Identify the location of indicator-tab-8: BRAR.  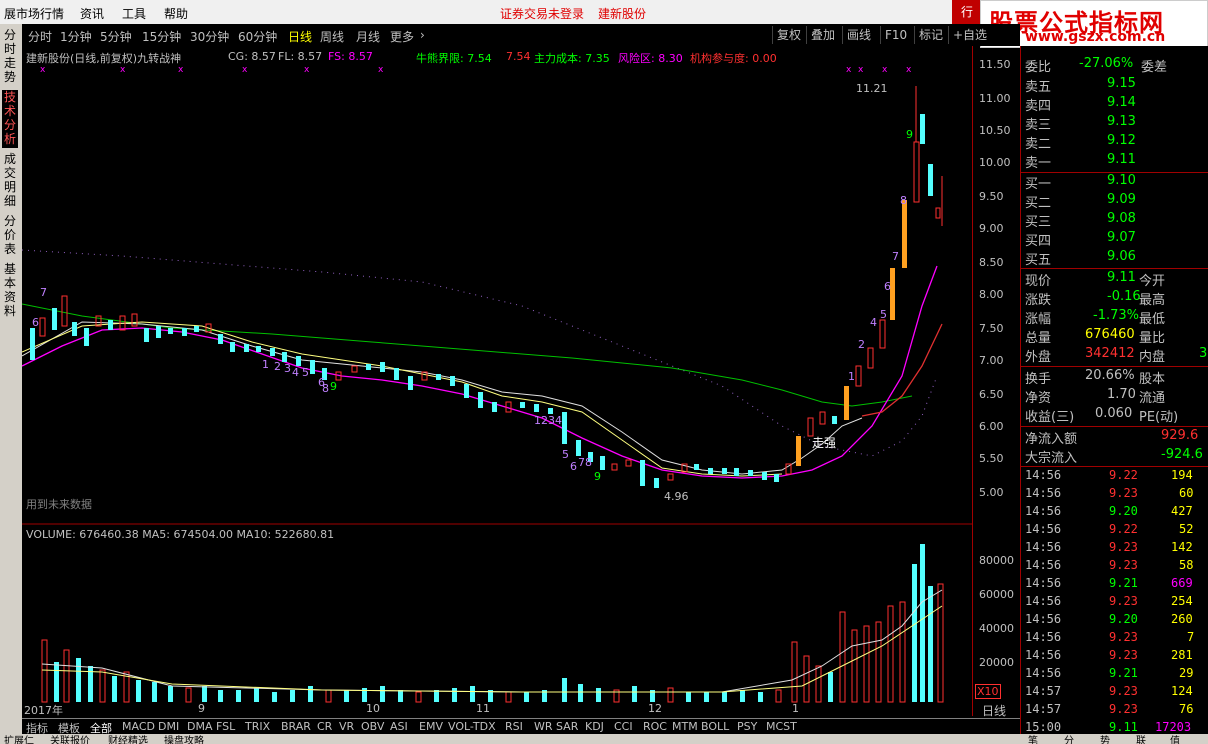
(296, 726).